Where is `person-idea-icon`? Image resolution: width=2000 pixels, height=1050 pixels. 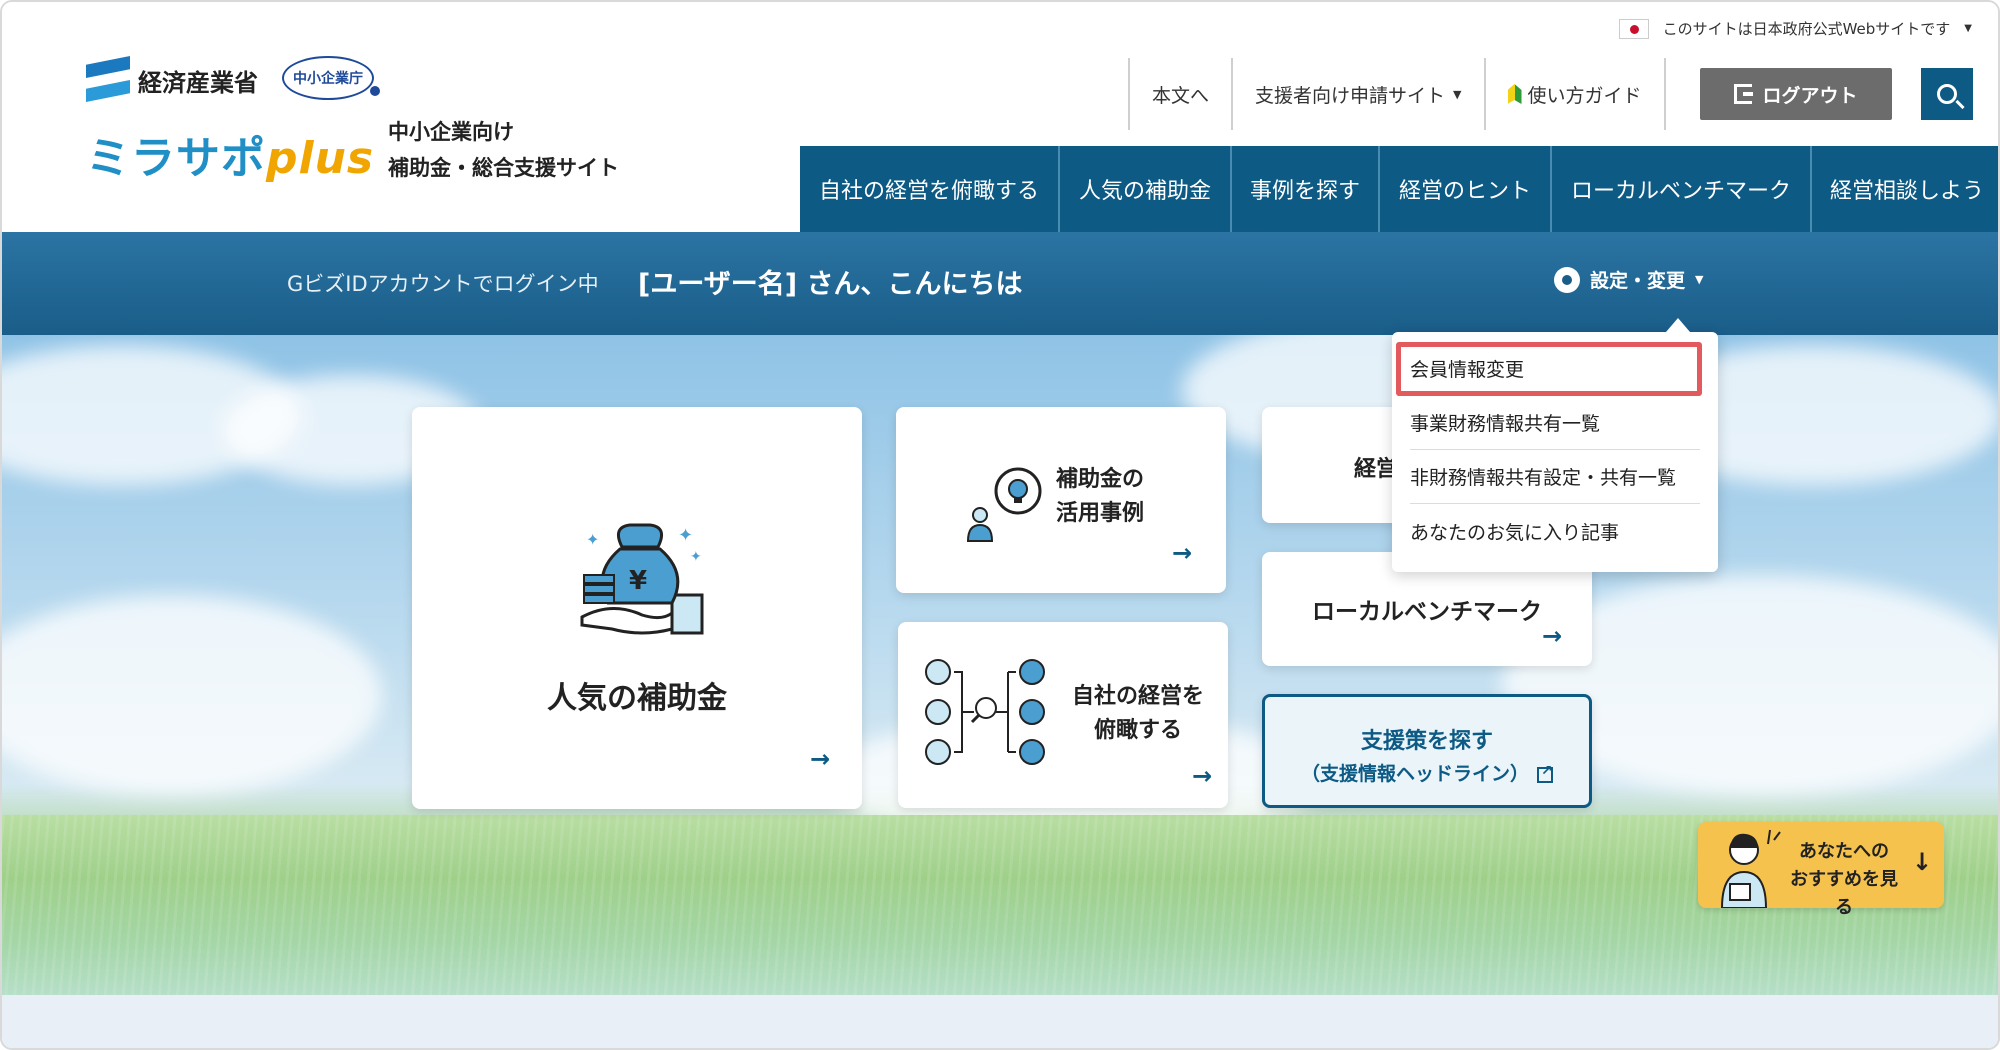
person-idea-icon is located at coordinates (1750, 868).